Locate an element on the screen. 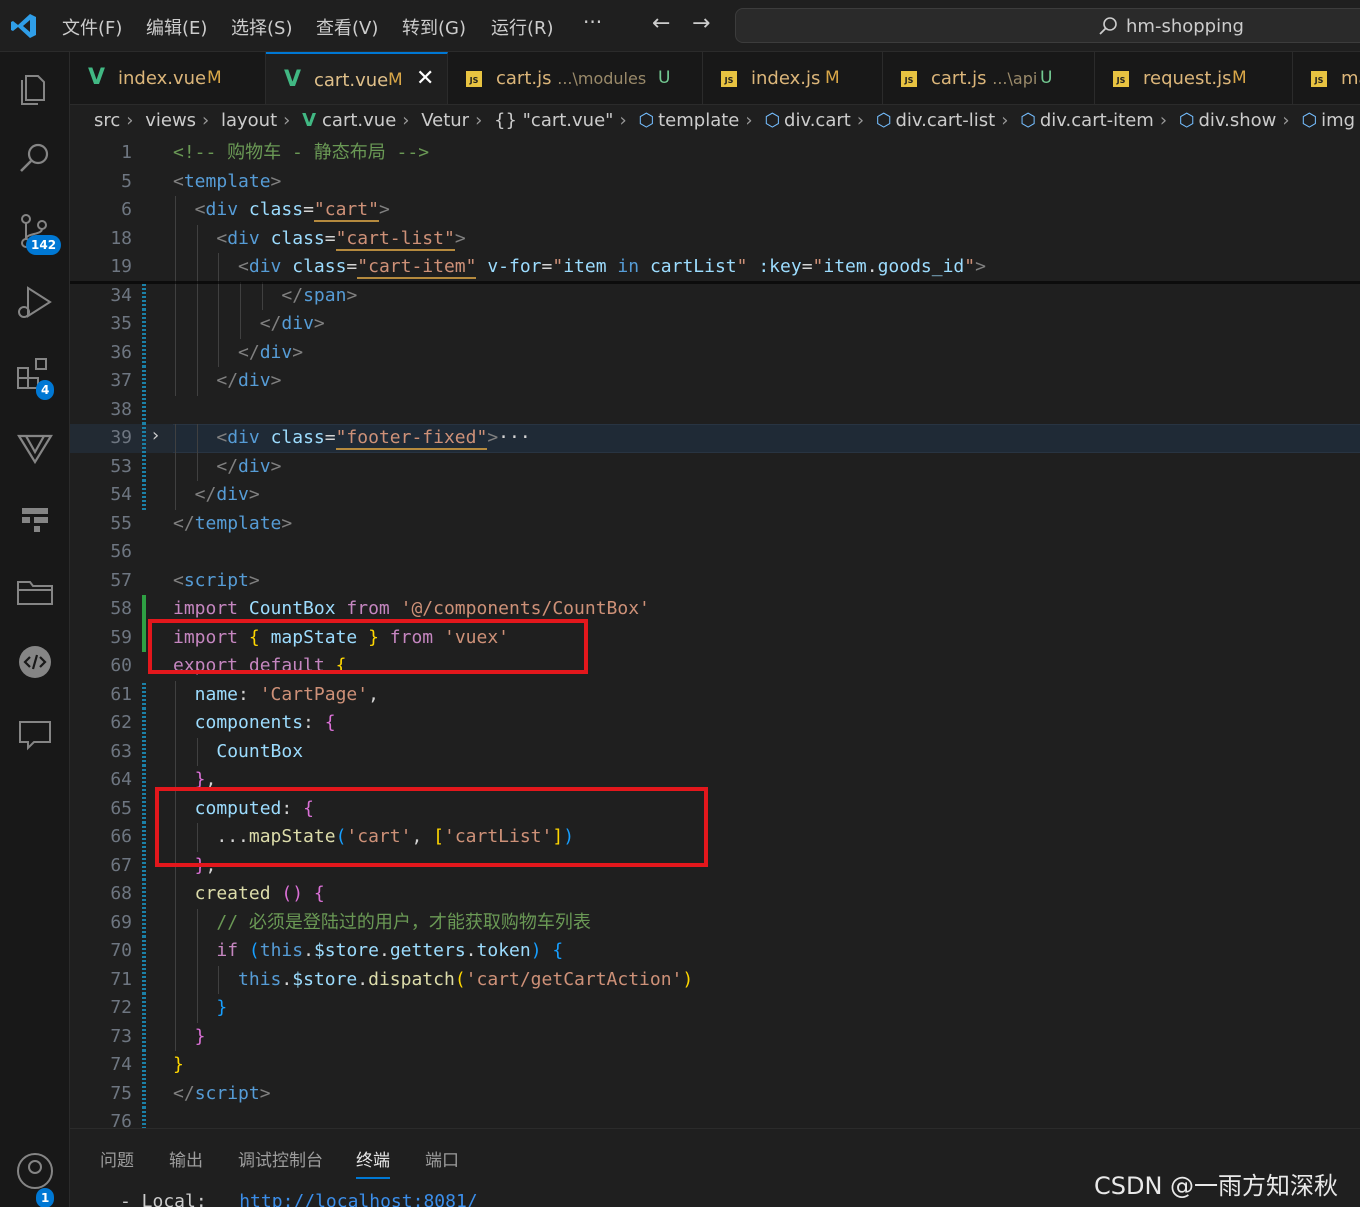 The image size is (1360, 1207). code-token: </ is located at coordinates (227, 466).